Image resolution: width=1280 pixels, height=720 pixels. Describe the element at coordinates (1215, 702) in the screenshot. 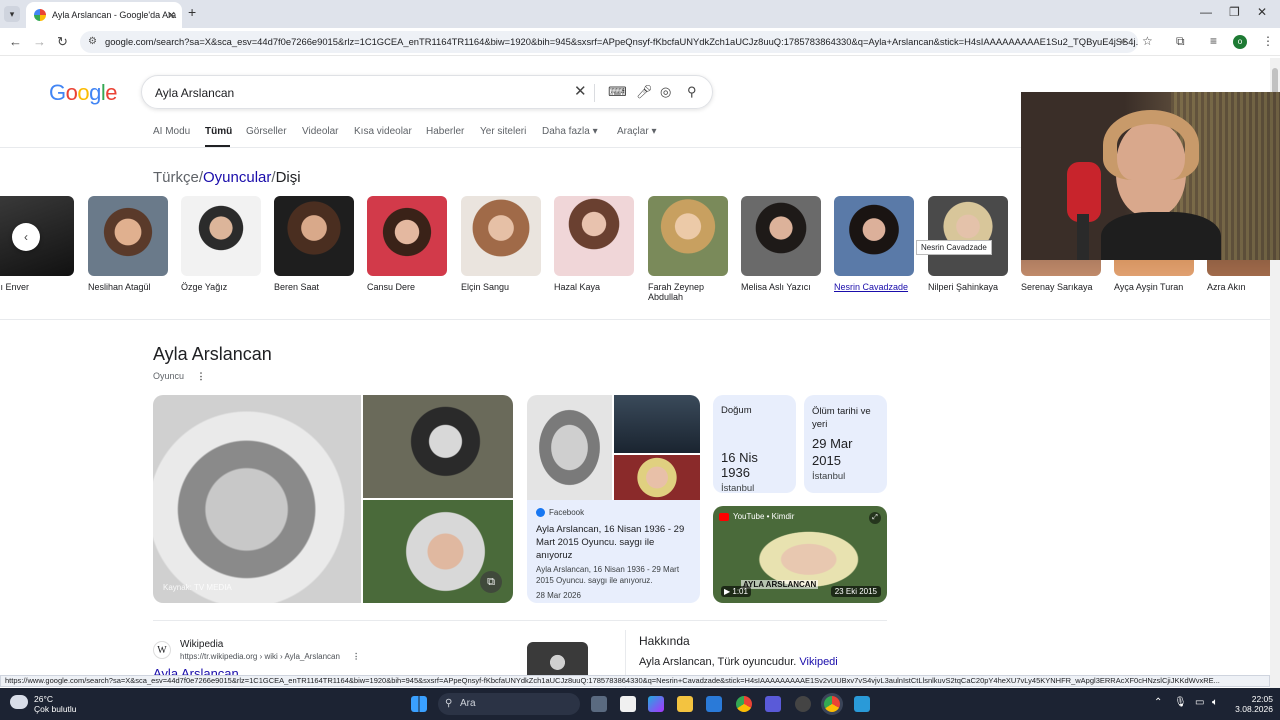

I see `volume-icon: 🔈︎` at that location.